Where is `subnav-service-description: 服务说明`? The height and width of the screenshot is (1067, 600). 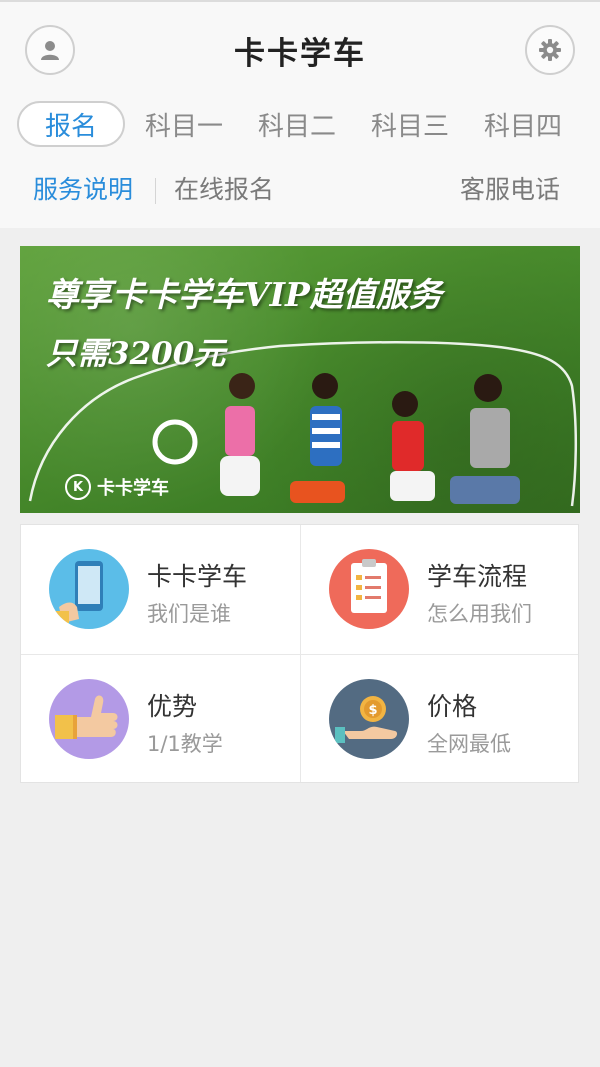
subnav-service-description: 服务说明 is located at coordinates (83, 188).